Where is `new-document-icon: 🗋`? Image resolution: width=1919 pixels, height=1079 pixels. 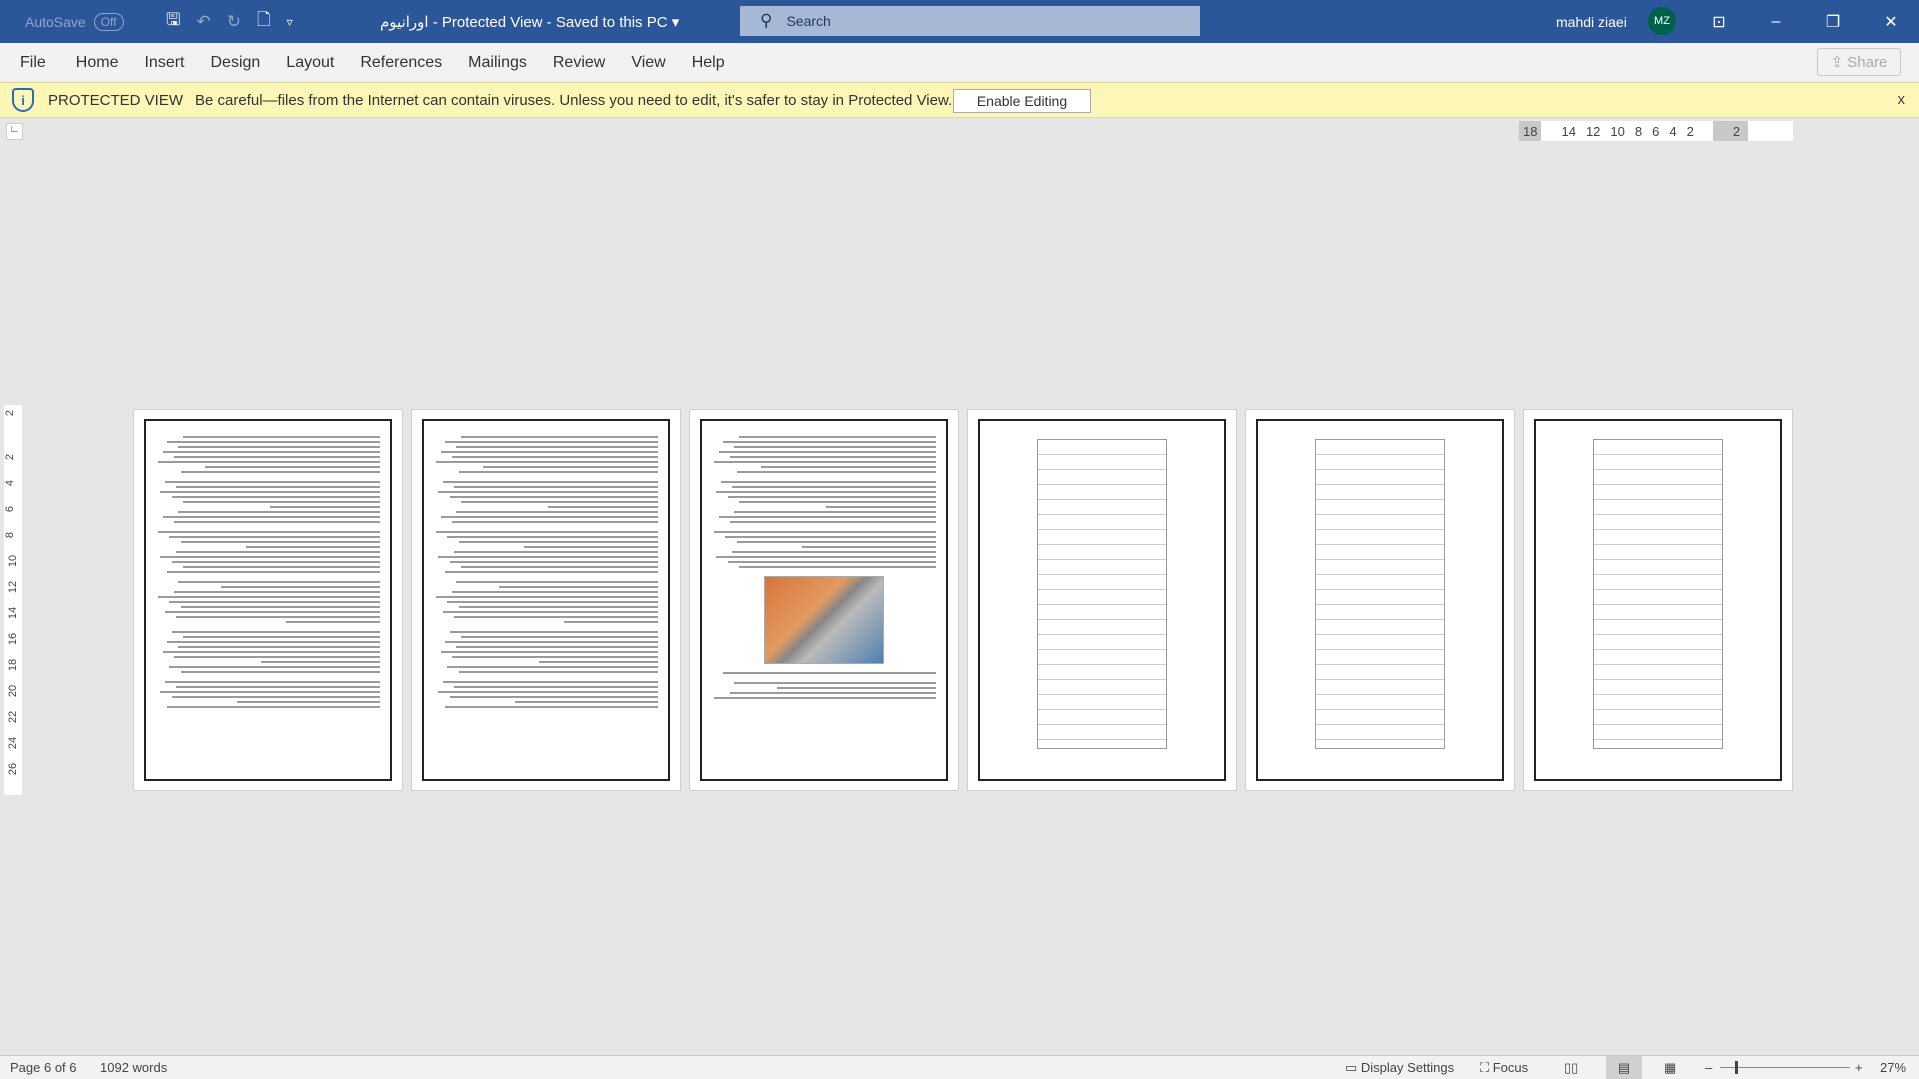
new-document-icon: 🗋 is located at coordinates (264, 21).